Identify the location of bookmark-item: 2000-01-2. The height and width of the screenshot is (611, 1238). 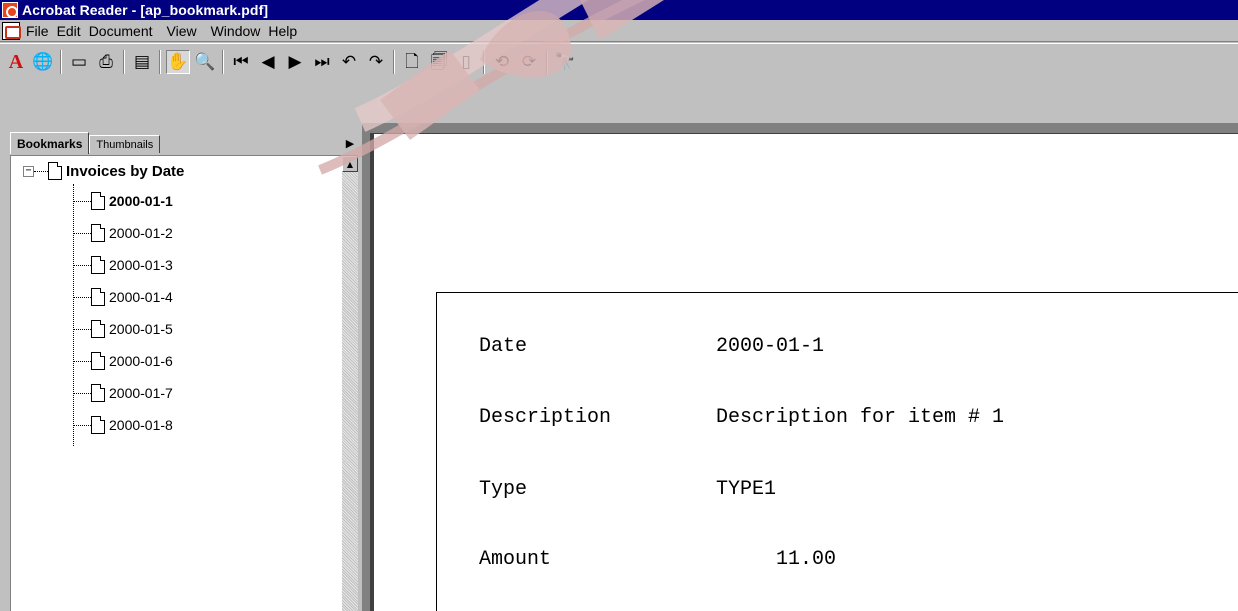
(123, 233).